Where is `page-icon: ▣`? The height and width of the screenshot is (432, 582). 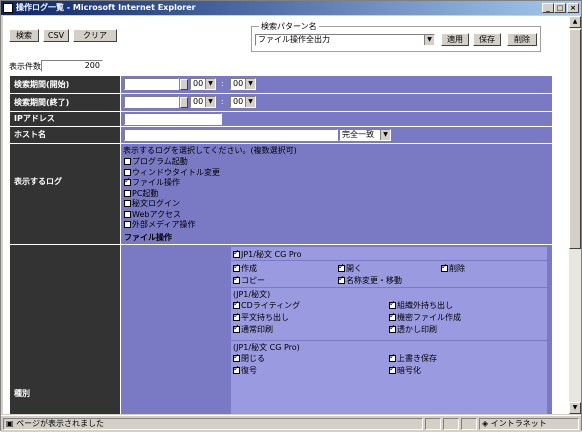 page-icon: ▣ is located at coordinates (11, 423).